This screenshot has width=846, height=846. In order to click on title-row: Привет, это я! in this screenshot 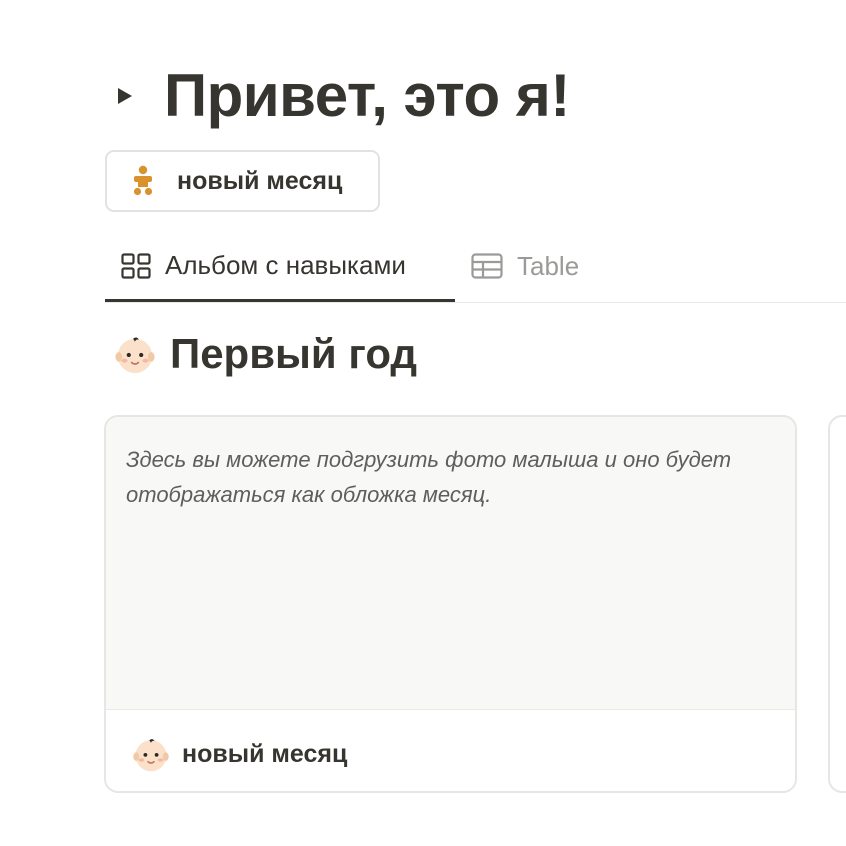, I will do `click(344, 95)`.